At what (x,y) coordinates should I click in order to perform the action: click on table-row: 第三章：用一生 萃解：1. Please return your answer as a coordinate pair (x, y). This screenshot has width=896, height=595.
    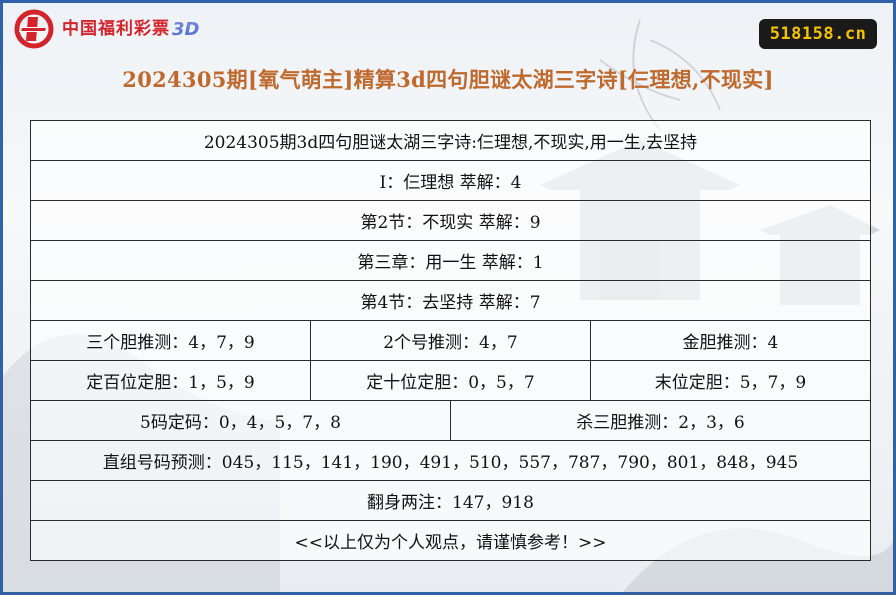
    Looking at the image, I should click on (450, 260).